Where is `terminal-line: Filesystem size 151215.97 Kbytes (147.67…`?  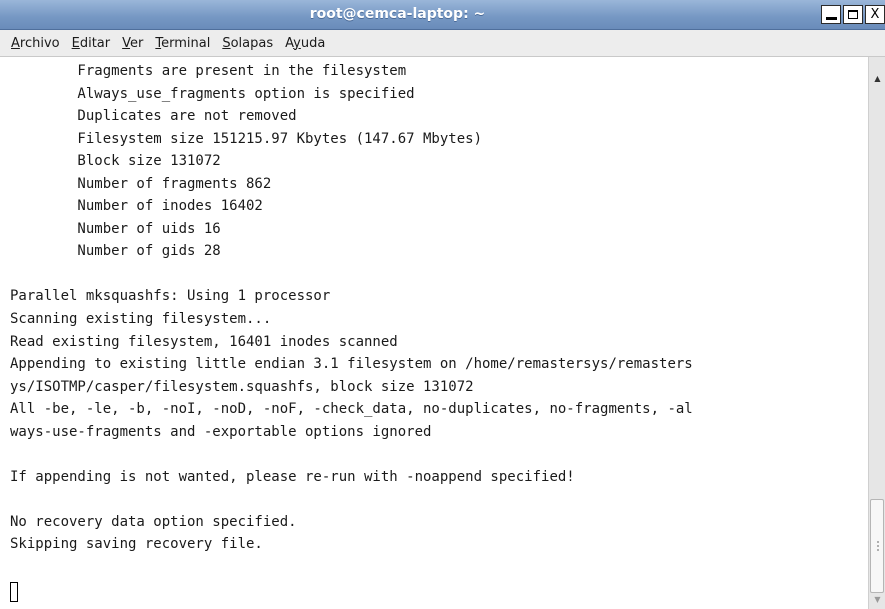 terminal-line: Filesystem size 151215.97 Kbytes (147.67… is located at coordinates (246, 138).